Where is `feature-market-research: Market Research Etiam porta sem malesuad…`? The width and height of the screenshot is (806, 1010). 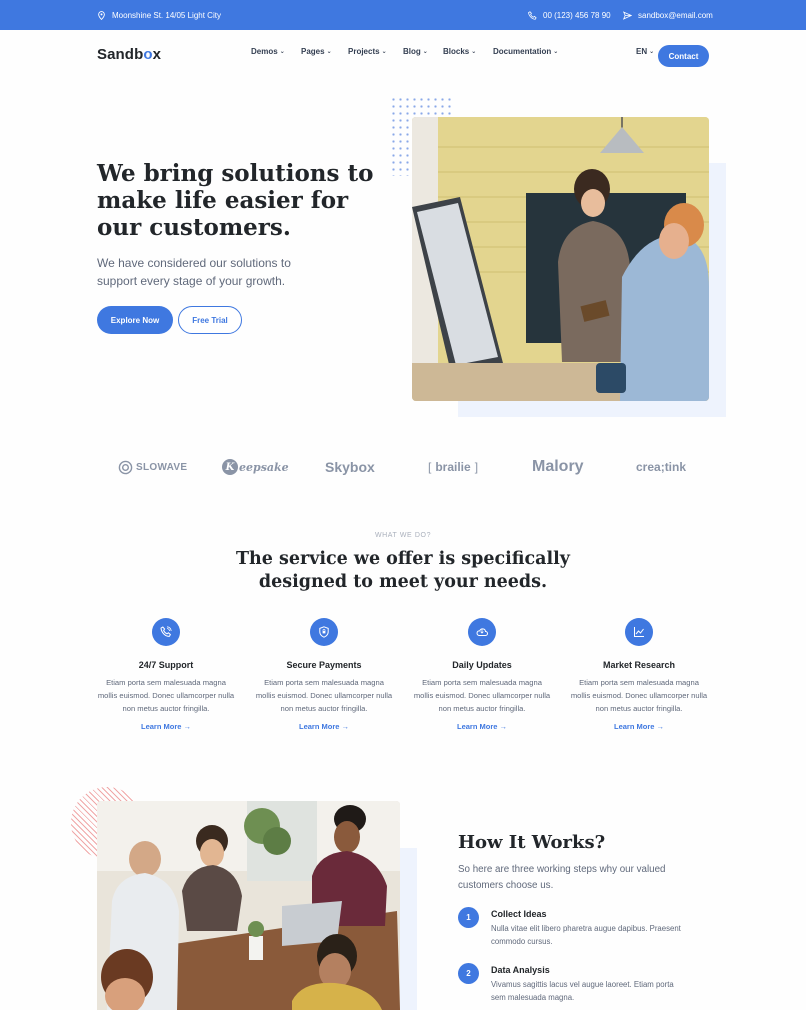 feature-market-research: Market Research Etiam porta sem malesuad… is located at coordinates (639, 676).